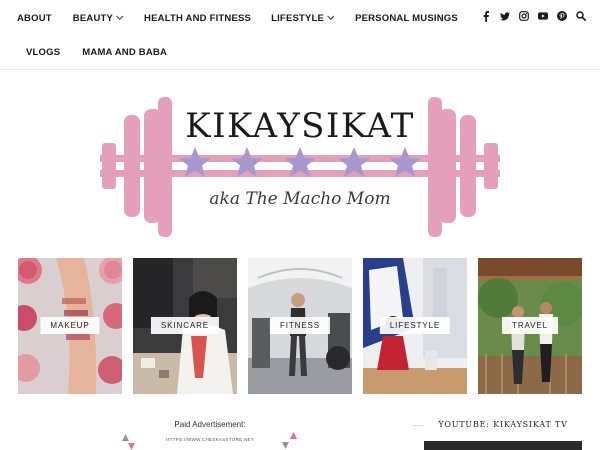 The width and height of the screenshot is (600, 450). I want to click on nav-item-about: ABOUT, so click(34, 18).